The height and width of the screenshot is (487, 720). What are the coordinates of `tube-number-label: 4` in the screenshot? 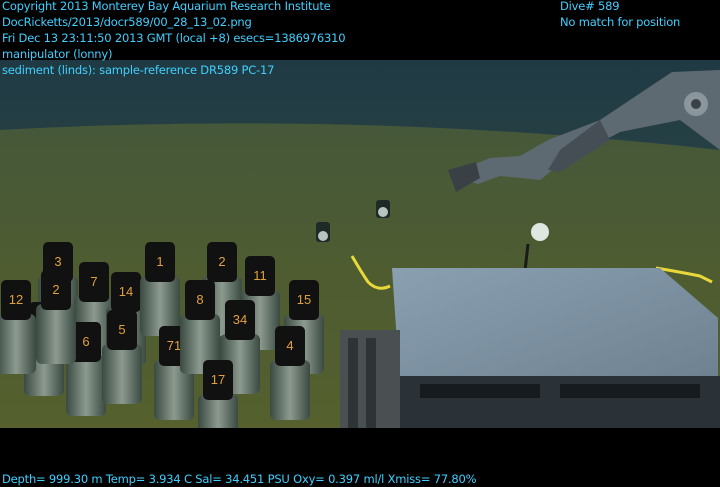 It's located at (289, 345).